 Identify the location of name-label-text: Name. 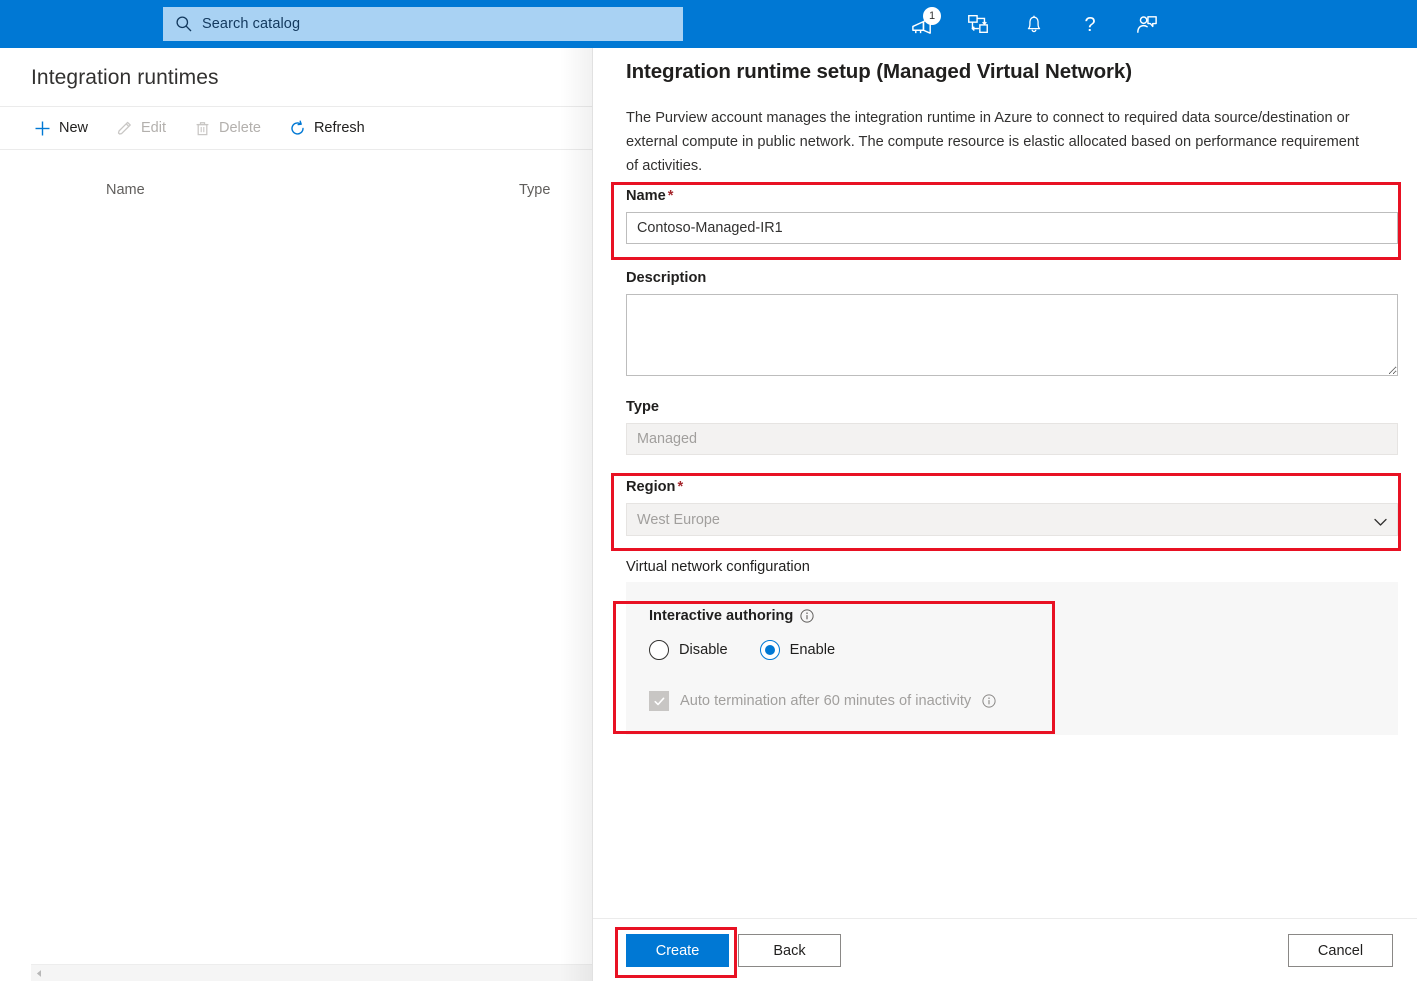
(646, 196).